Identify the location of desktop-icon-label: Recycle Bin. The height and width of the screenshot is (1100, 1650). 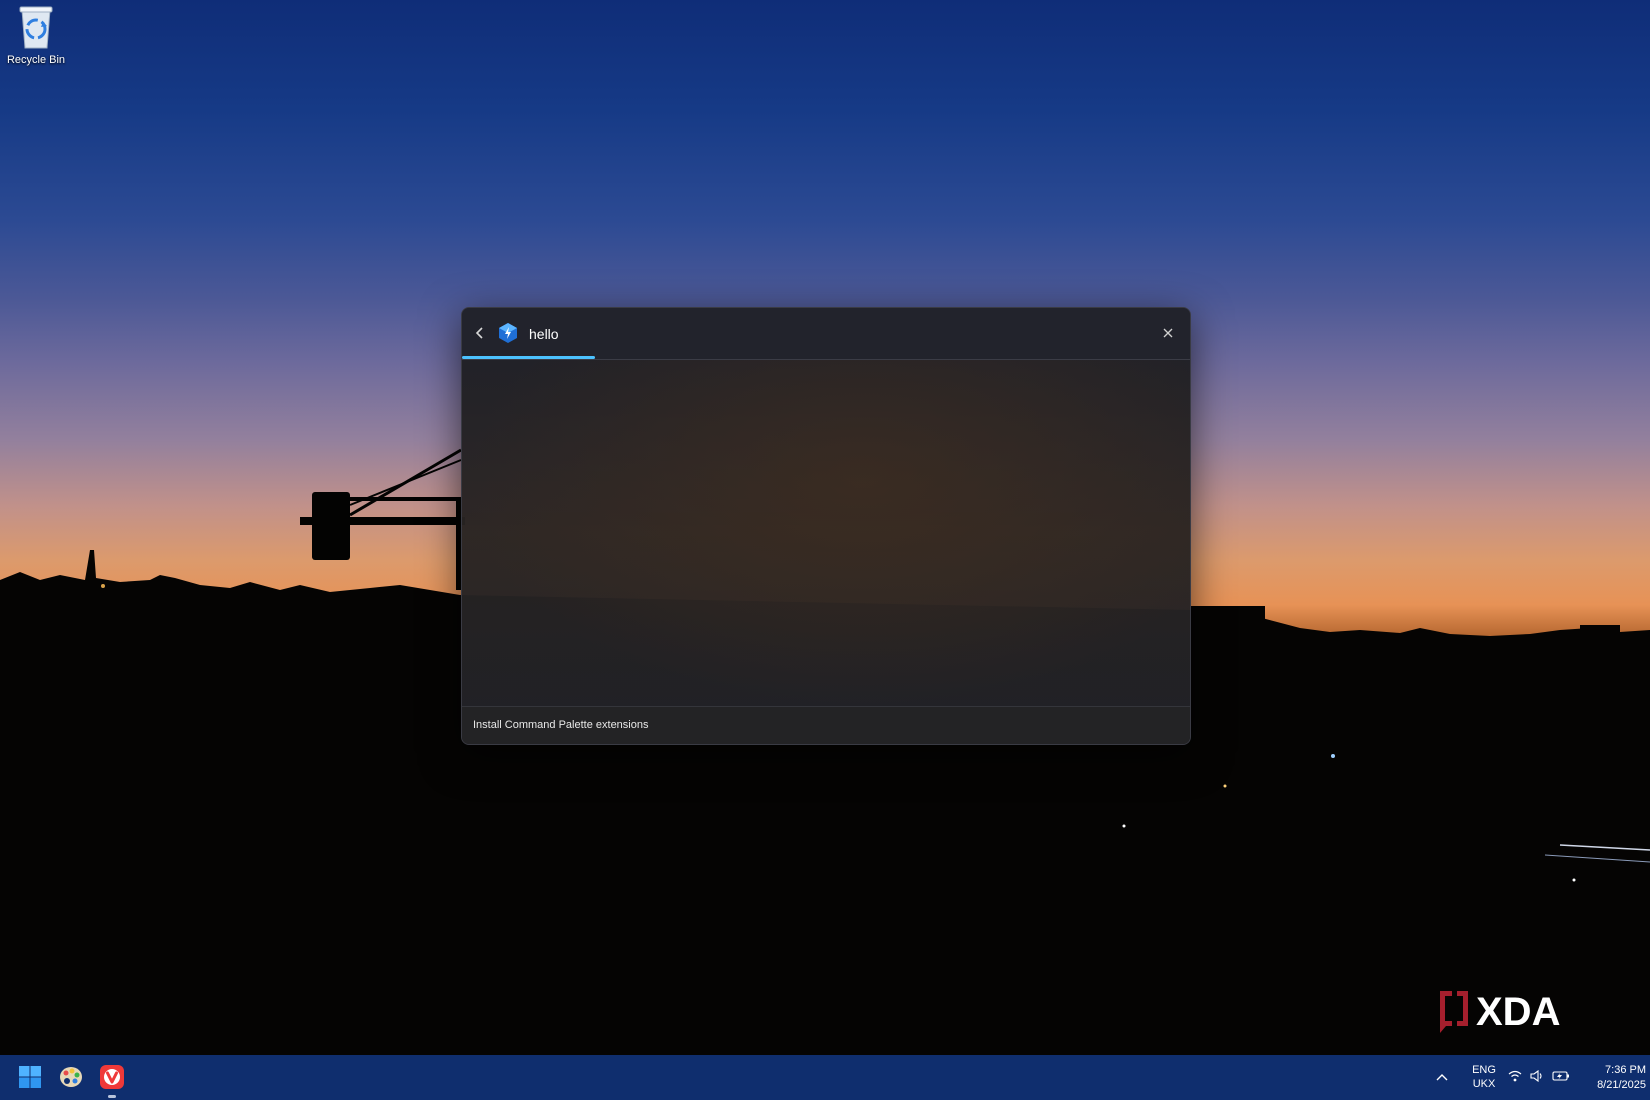
(36, 60).